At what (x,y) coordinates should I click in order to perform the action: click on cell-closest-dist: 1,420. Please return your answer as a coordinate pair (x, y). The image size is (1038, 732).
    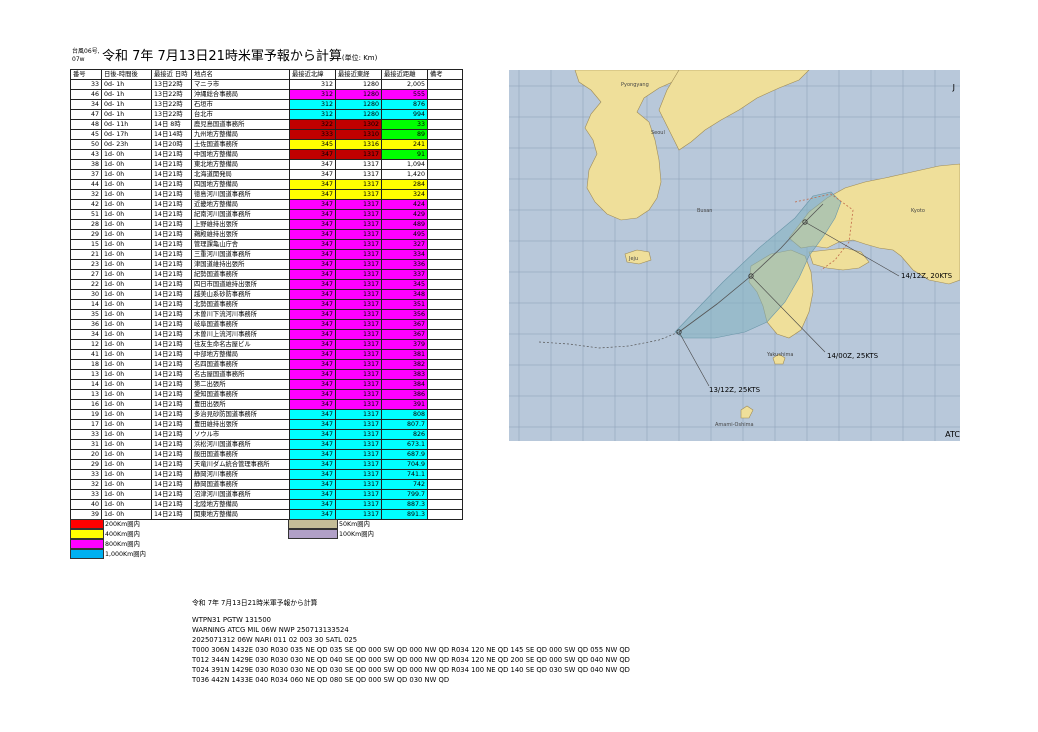
    Looking at the image, I should click on (404, 174).